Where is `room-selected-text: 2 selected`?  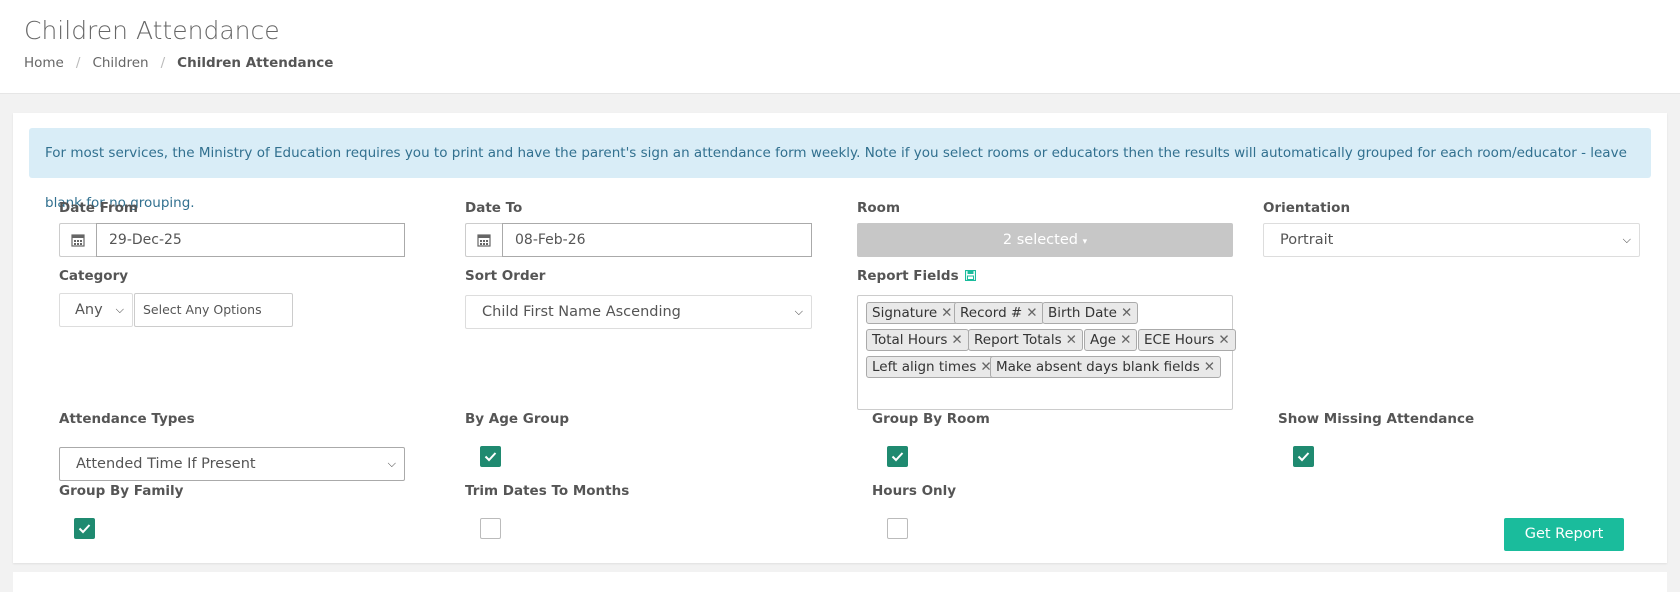
room-selected-text: 2 selected is located at coordinates (1040, 240).